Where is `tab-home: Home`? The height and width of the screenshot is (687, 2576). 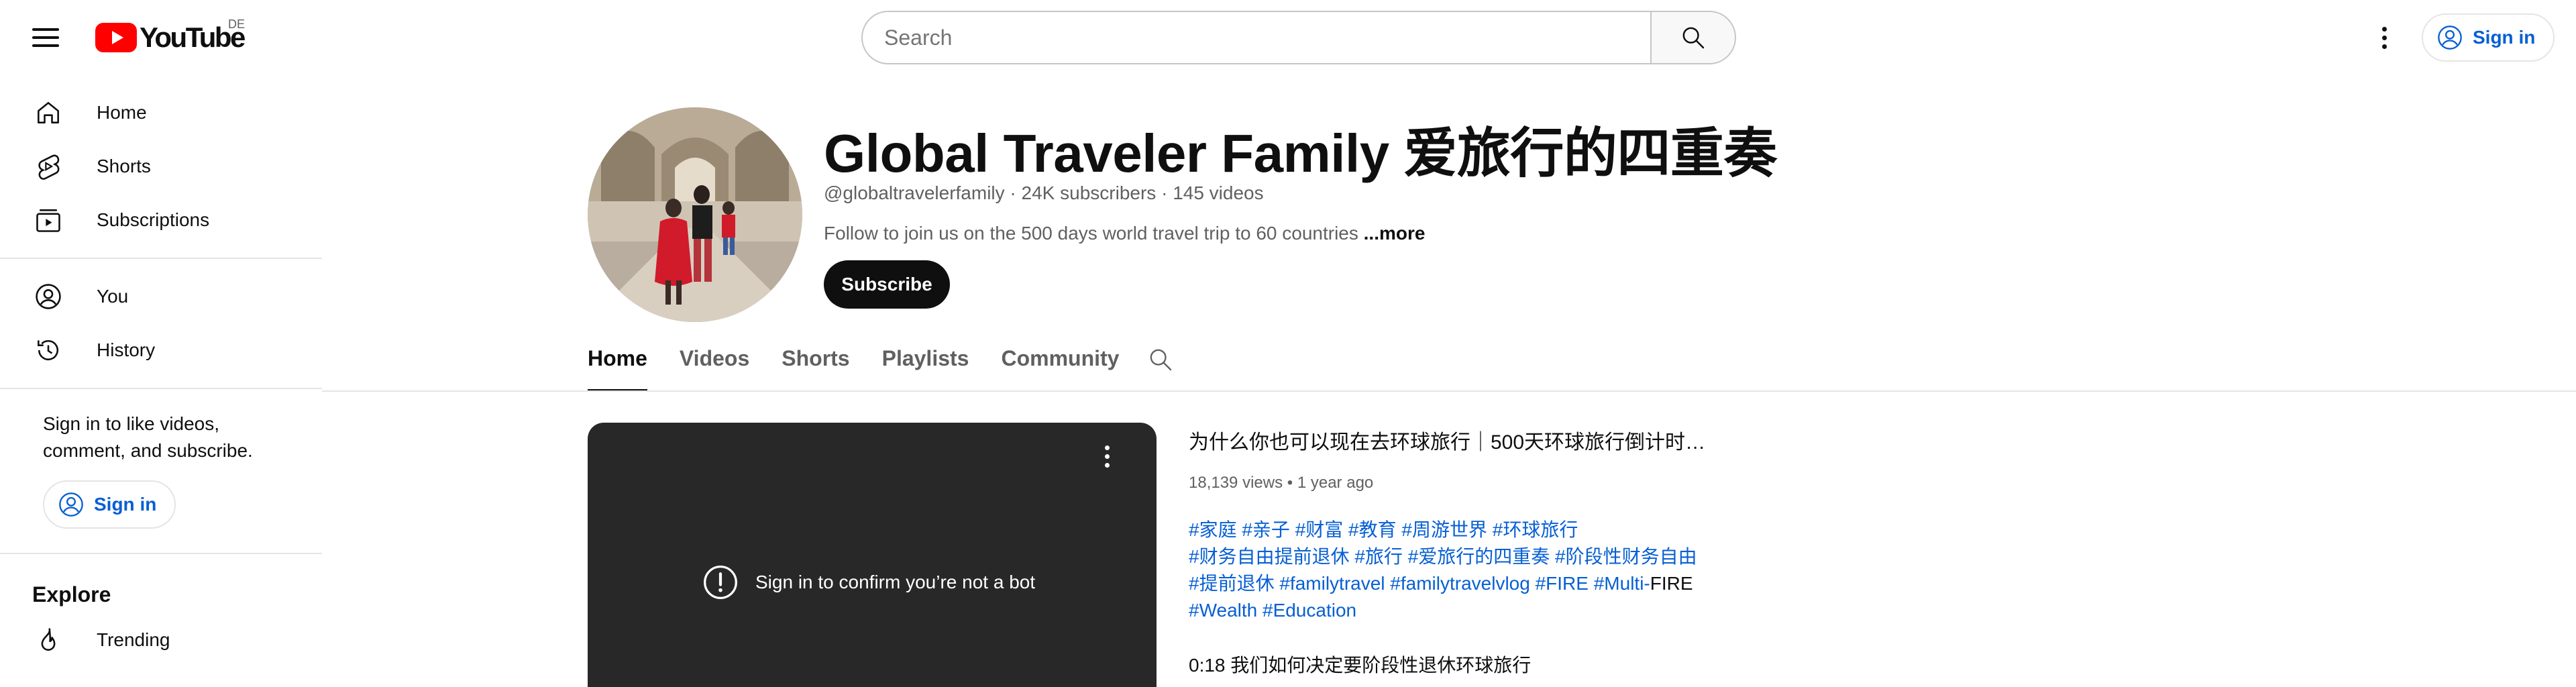 tab-home: Home is located at coordinates (617, 366).